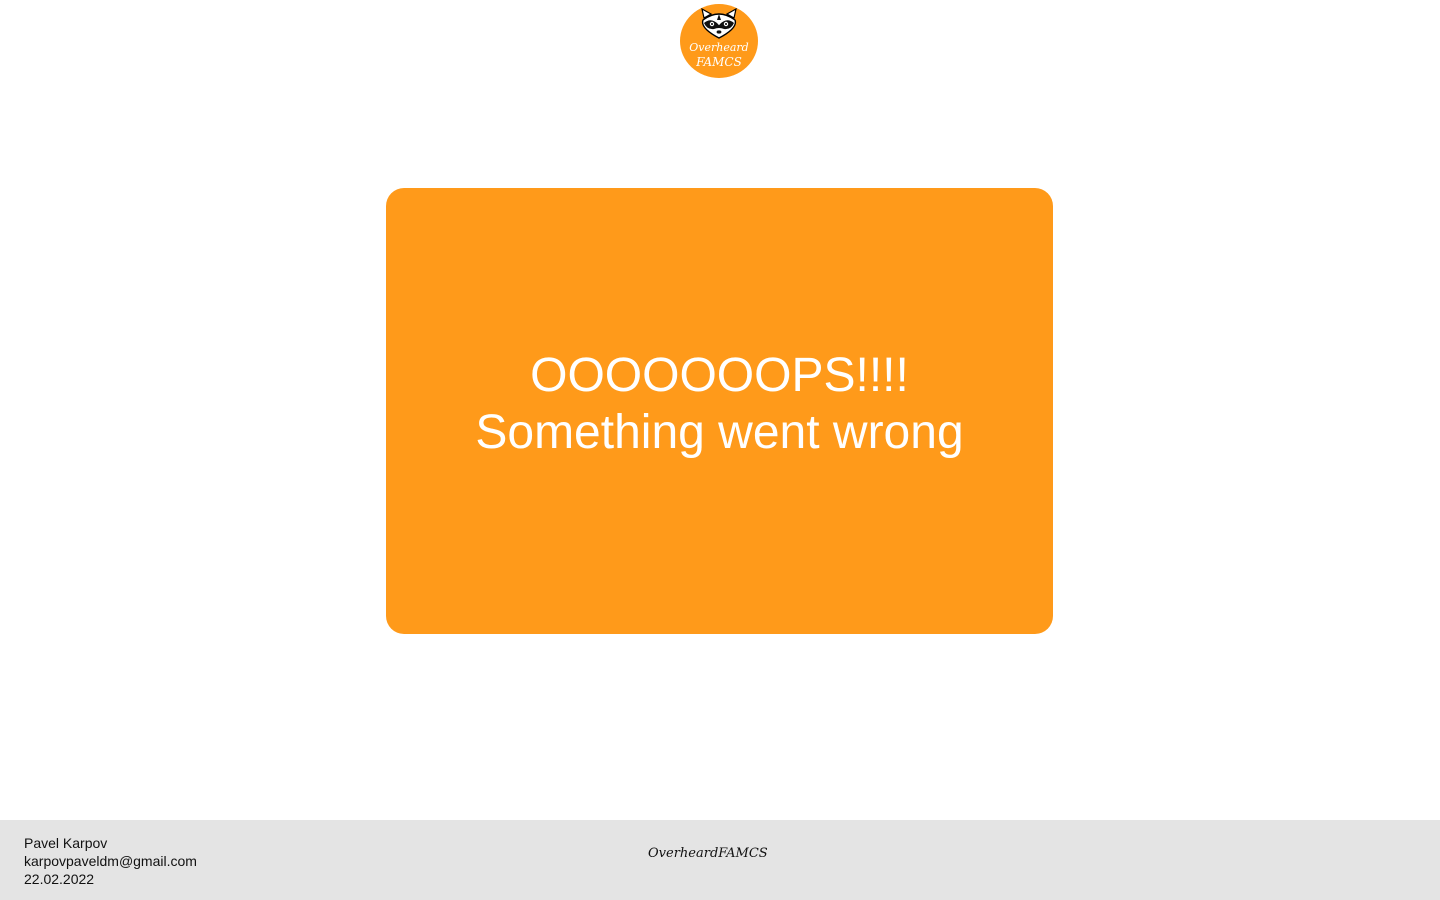 This screenshot has width=1440, height=900. Describe the element at coordinates (719, 404) in the screenshot. I see `error-content: OOOOOOOPS!!!! Something went wrong` at that location.